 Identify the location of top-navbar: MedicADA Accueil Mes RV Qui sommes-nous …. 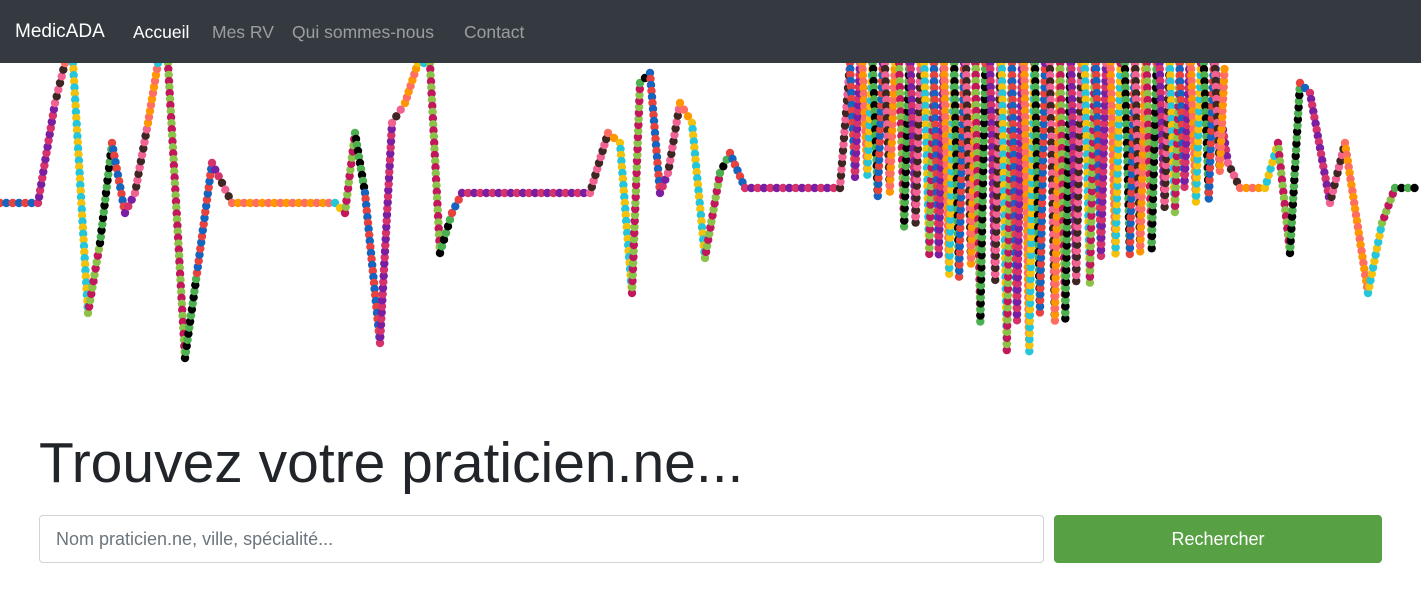
(710, 31).